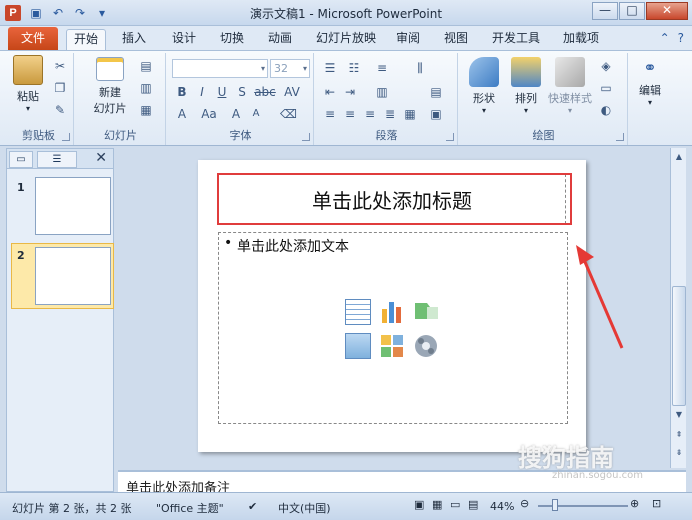 The height and width of the screenshot is (520, 692). Describe the element at coordinates (679, 157) in the screenshot. I see `scroll-up-icon: ▲` at that location.